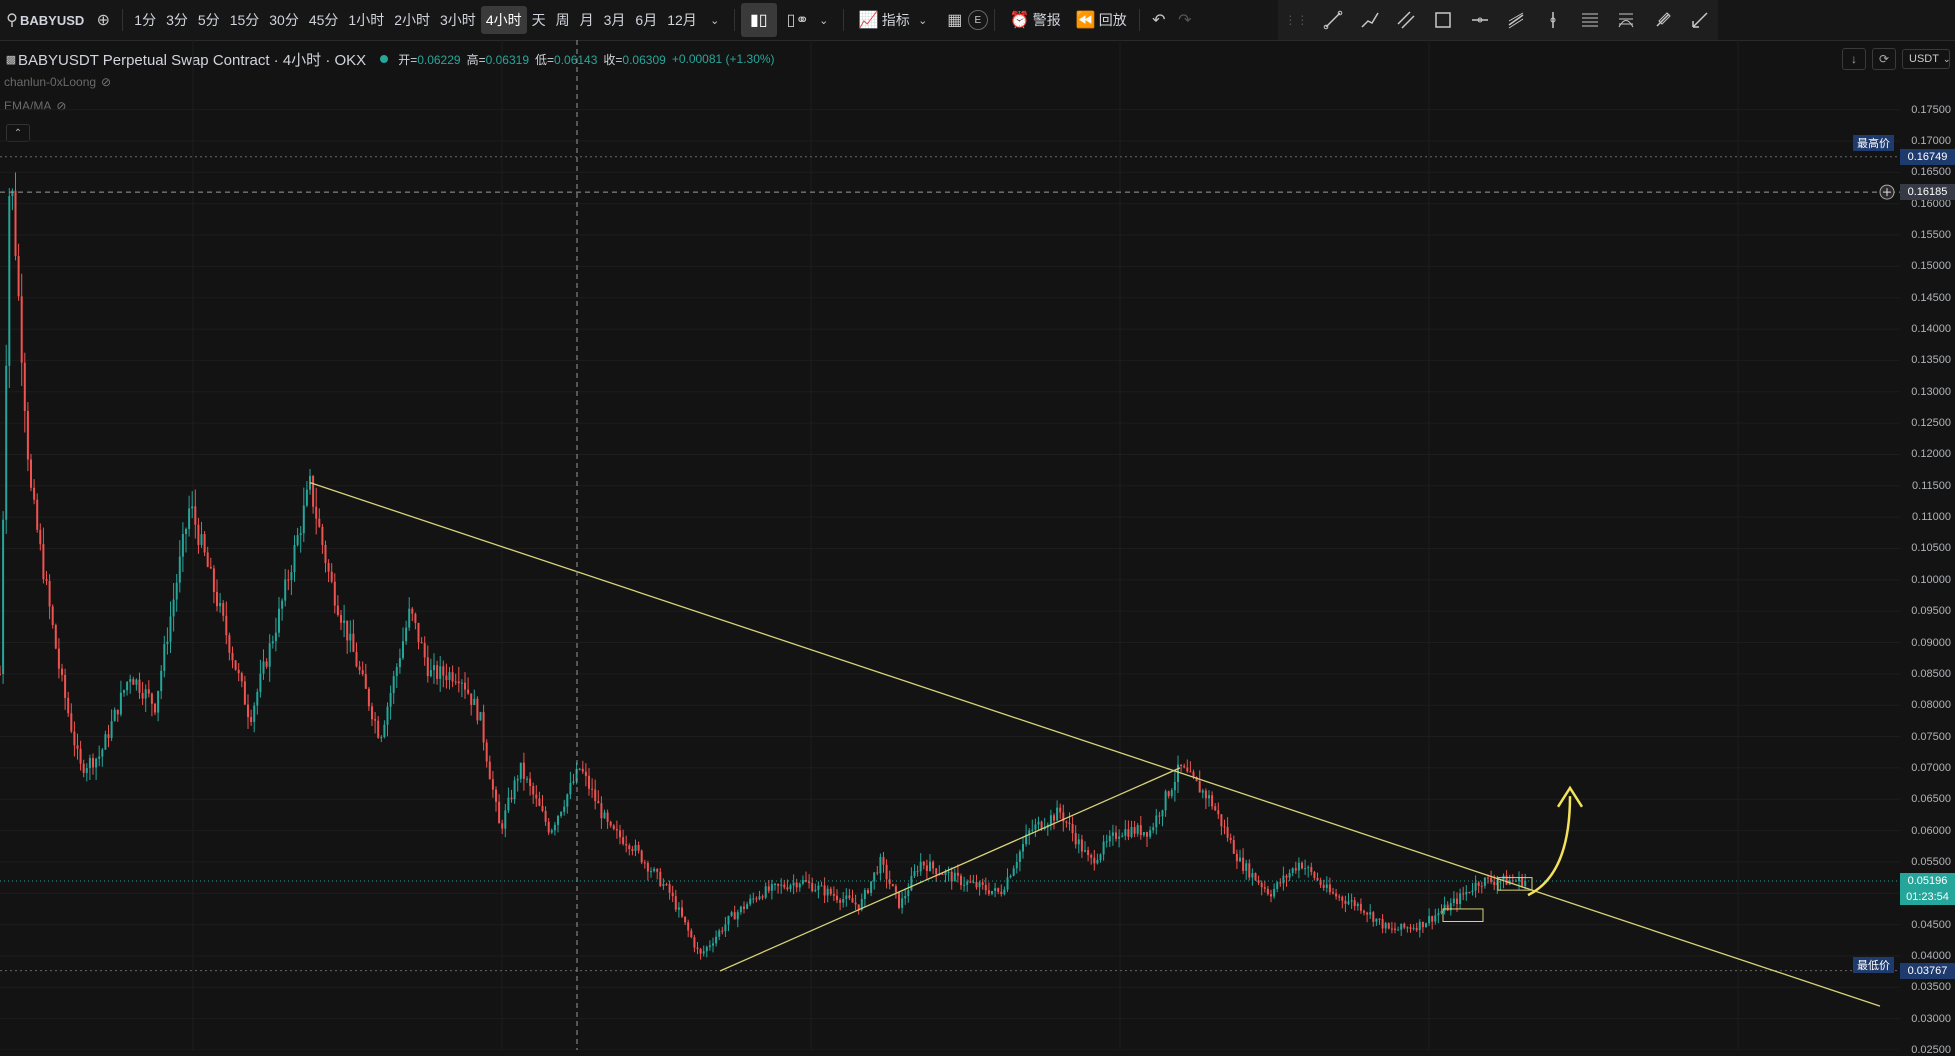 This screenshot has height=1056, width=1955. What do you see at coordinates (646, 20) in the screenshot?
I see `interval-14: 6月` at bounding box center [646, 20].